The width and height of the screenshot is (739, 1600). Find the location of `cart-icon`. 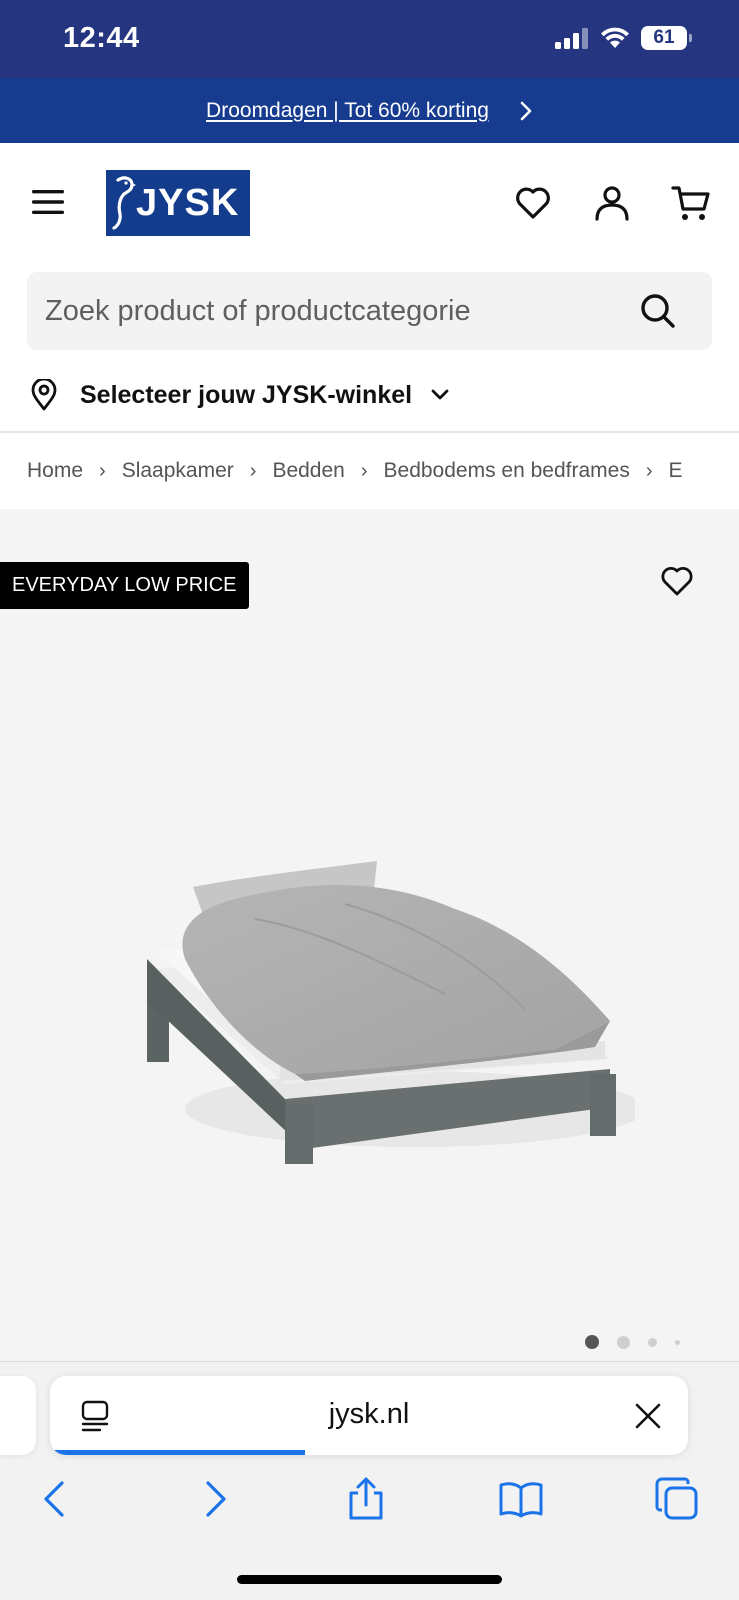

cart-icon is located at coordinates (691, 203).